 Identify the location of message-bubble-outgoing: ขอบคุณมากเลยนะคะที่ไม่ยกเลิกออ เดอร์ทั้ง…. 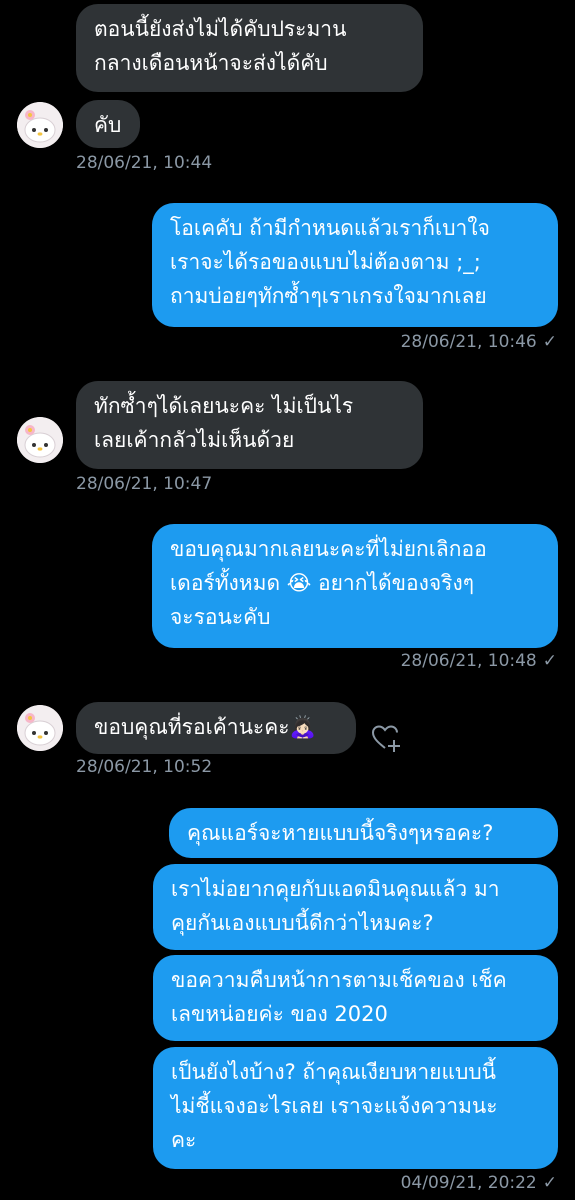
(355, 586).